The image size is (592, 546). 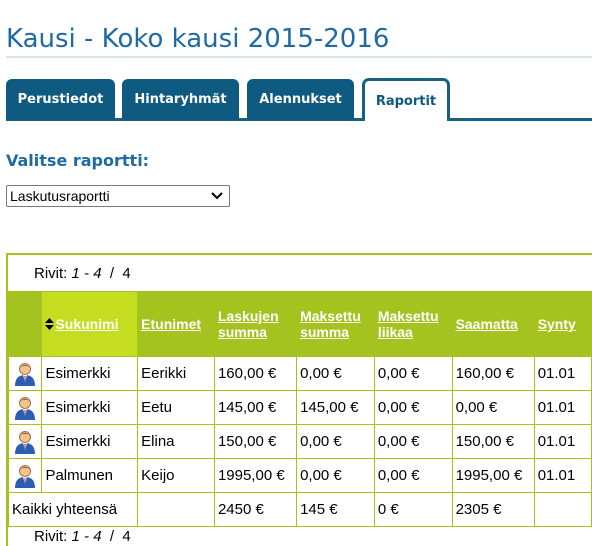 What do you see at coordinates (50, 324) in the screenshot?
I see `sort-arrows-icon` at bounding box center [50, 324].